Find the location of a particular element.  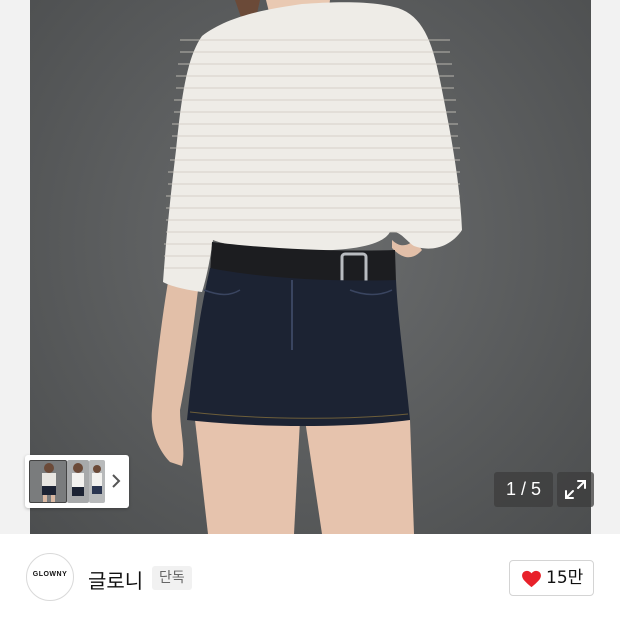

thumbnail-strip is located at coordinates (77, 481).